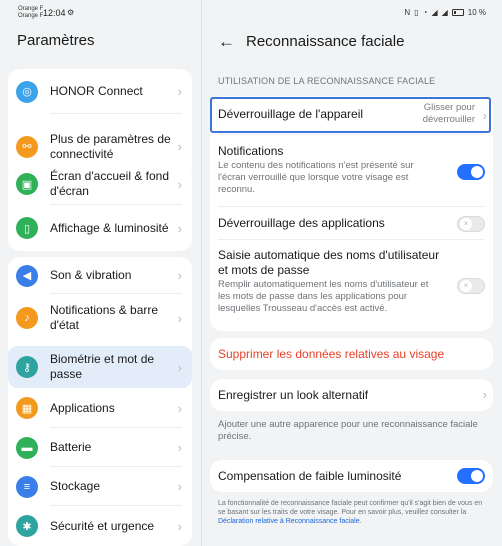  I want to click on volume-icon: ◀, so click(27, 275).